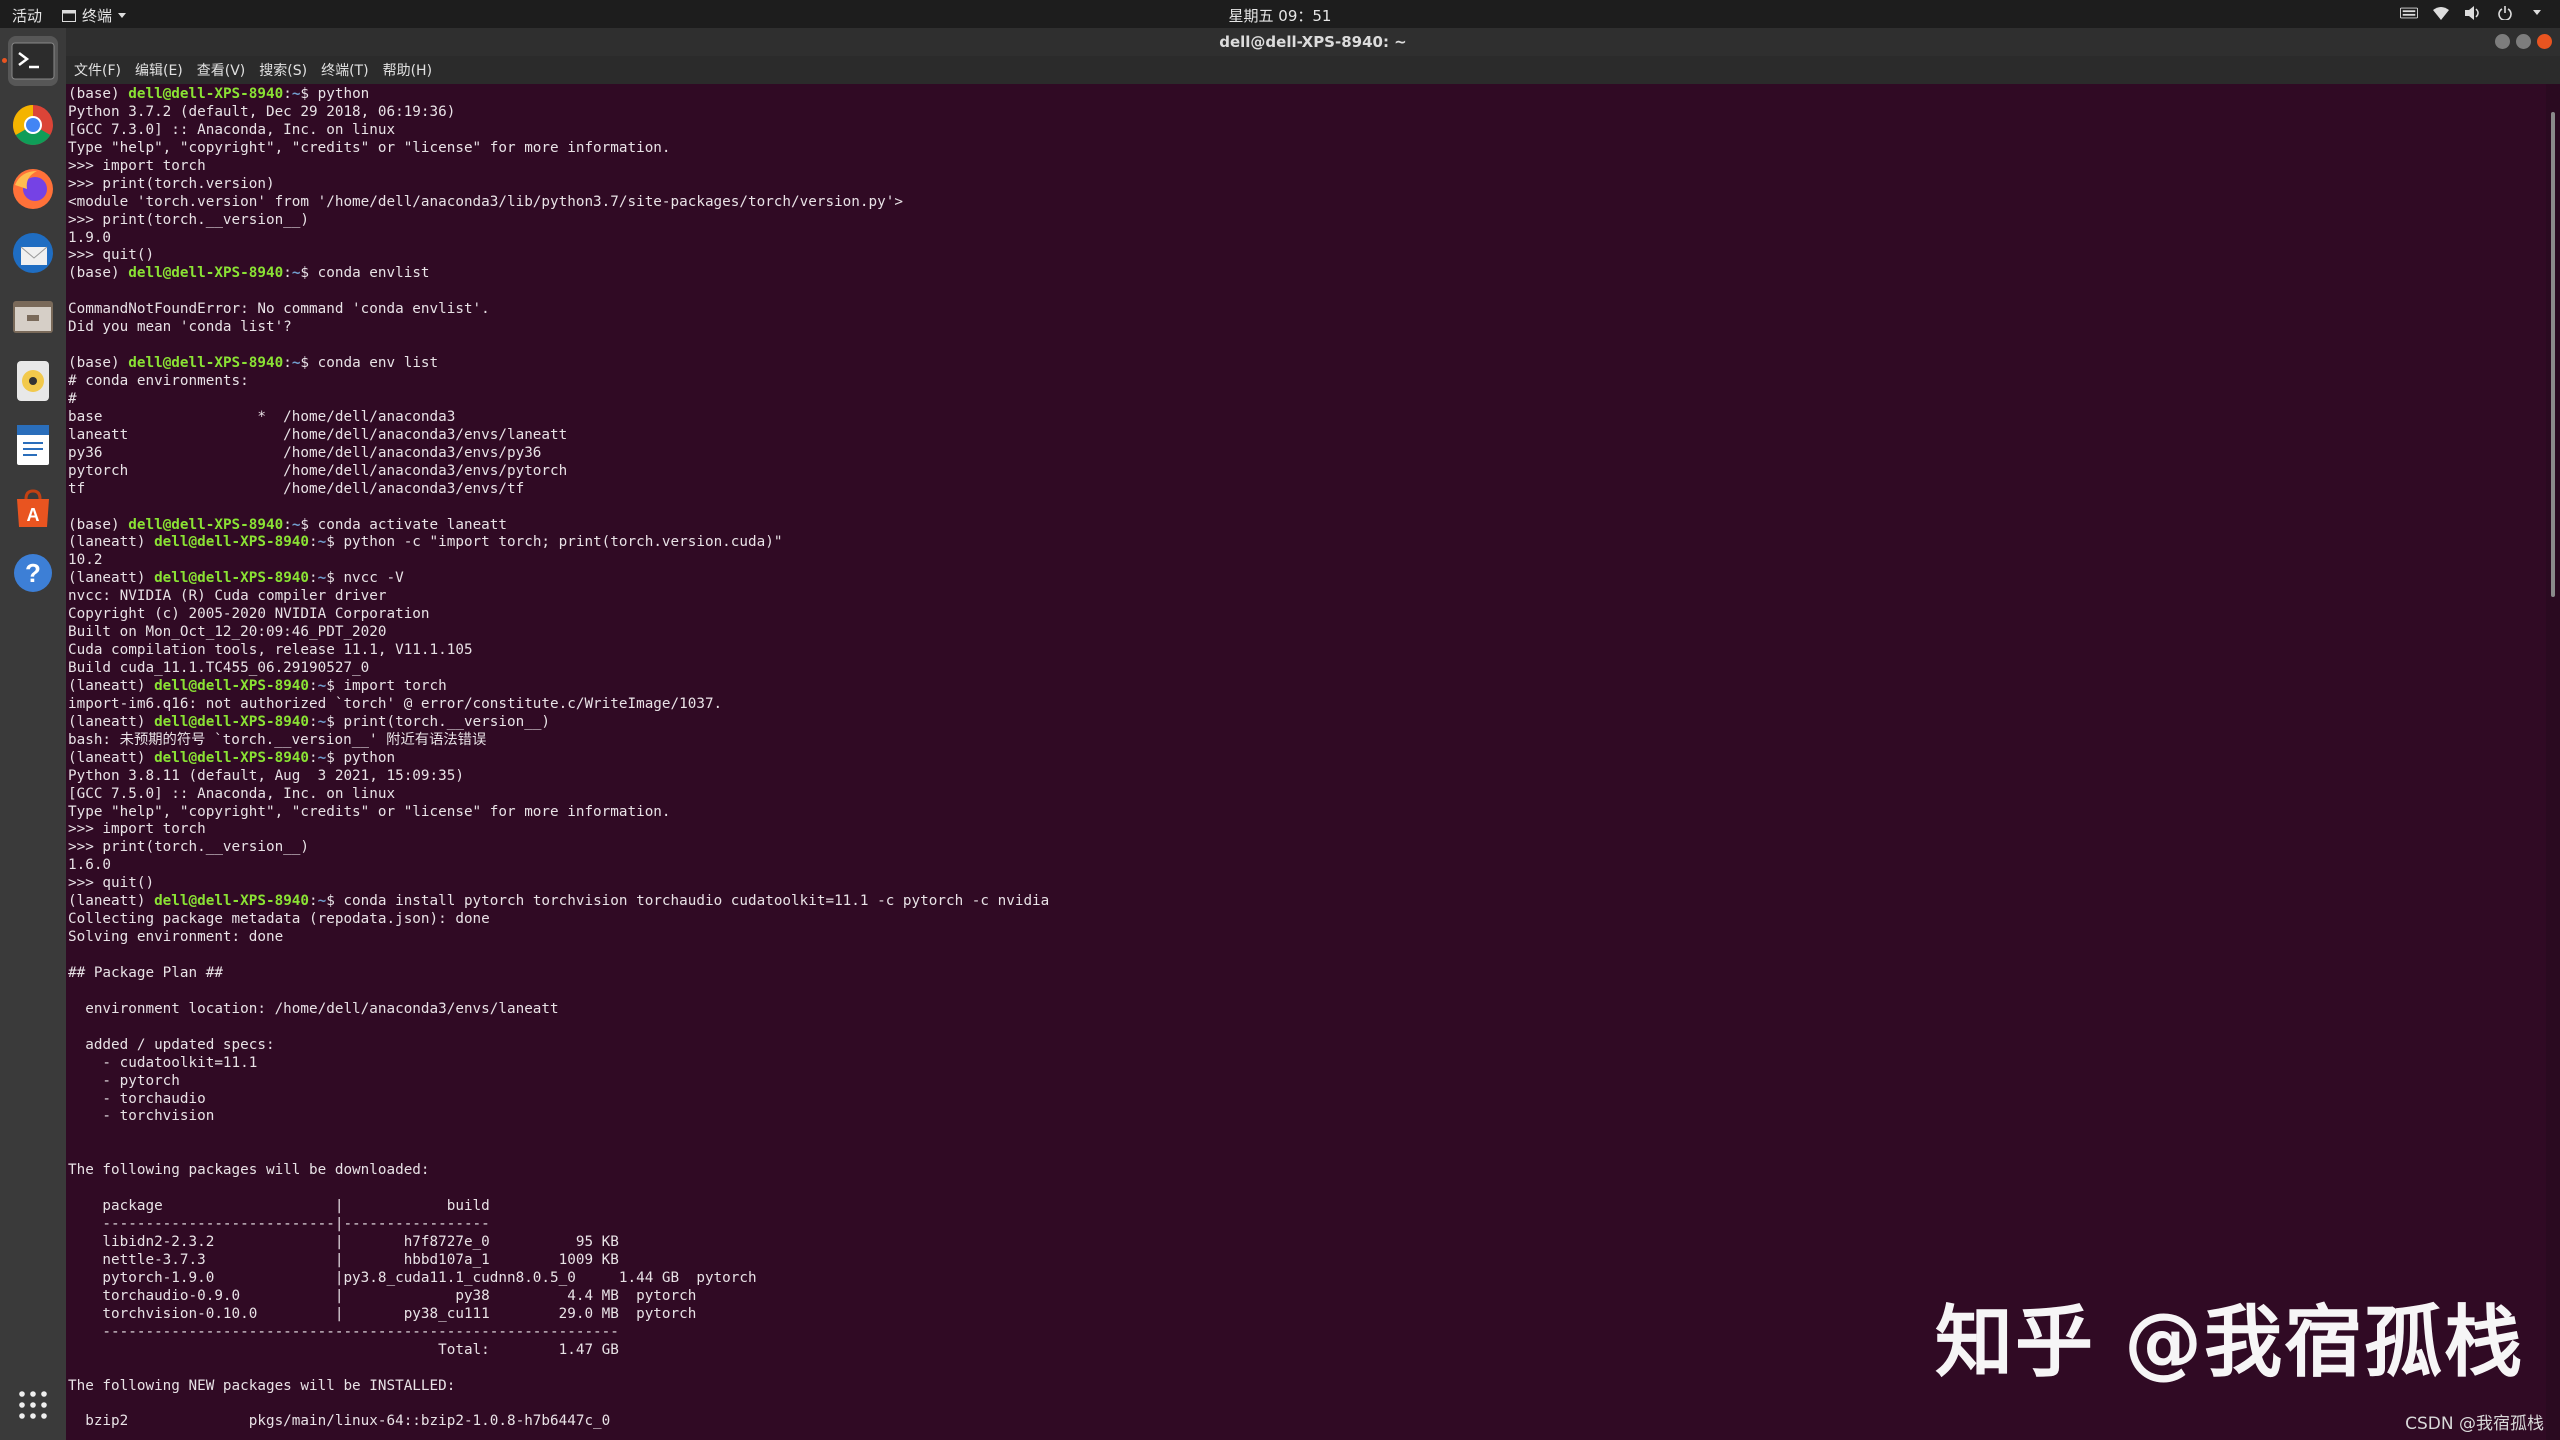  I want to click on terminal-output-line: py36 /home/dell/anaconda3/envs/py36, so click(305, 452).